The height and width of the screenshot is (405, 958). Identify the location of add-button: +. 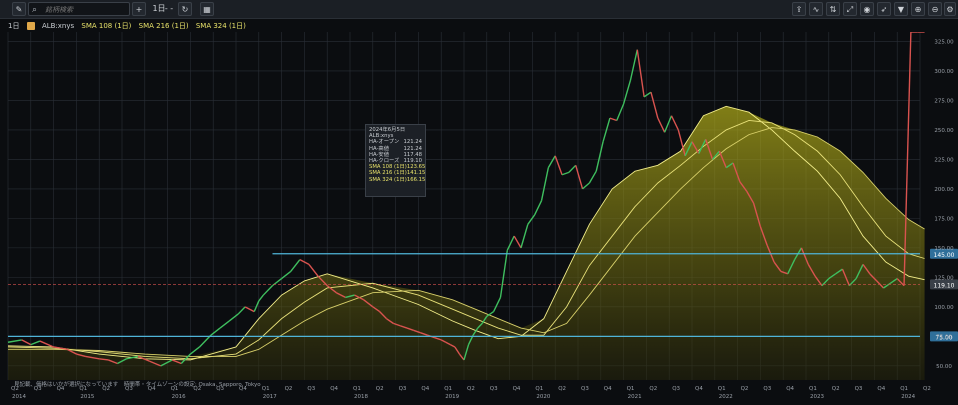
(139, 9).